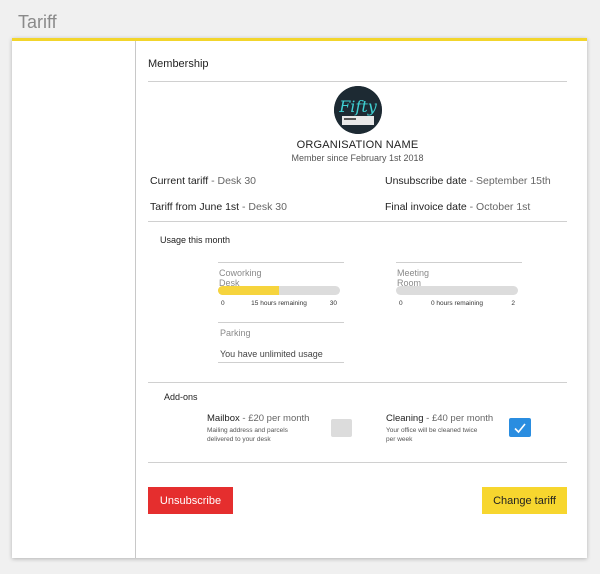 This screenshot has width=600, height=574. I want to click on organisation-logo: Fifty, so click(358, 110).